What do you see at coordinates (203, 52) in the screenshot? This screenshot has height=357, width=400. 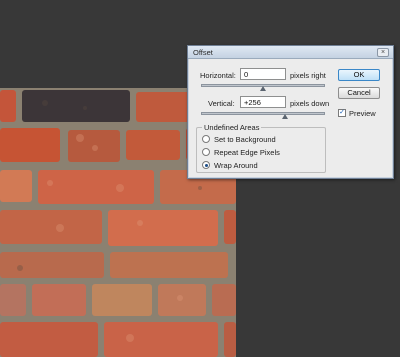 I see `dialog-title: Offset` at bounding box center [203, 52].